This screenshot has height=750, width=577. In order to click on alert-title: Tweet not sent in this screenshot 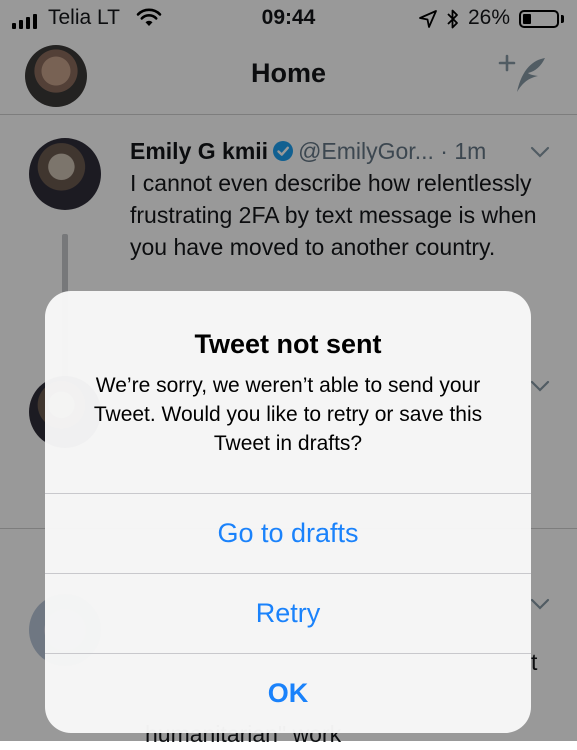, I will do `click(288, 344)`.